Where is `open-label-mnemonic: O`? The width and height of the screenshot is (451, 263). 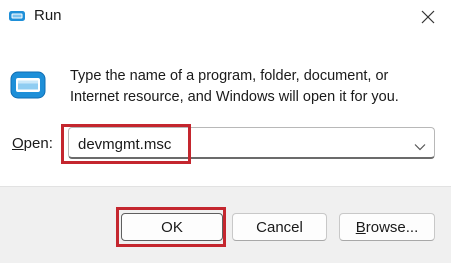 open-label-mnemonic: O is located at coordinates (18, 143).